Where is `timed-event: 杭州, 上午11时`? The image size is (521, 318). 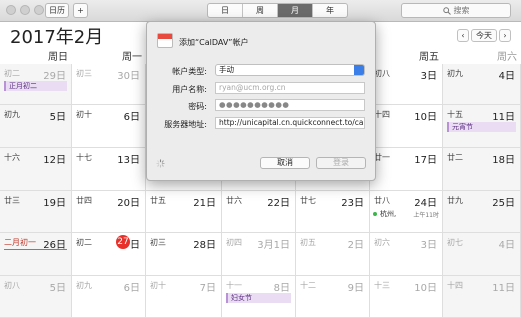 timed-event: 杭州, 上午11时 is located at coordinates (406, 214).